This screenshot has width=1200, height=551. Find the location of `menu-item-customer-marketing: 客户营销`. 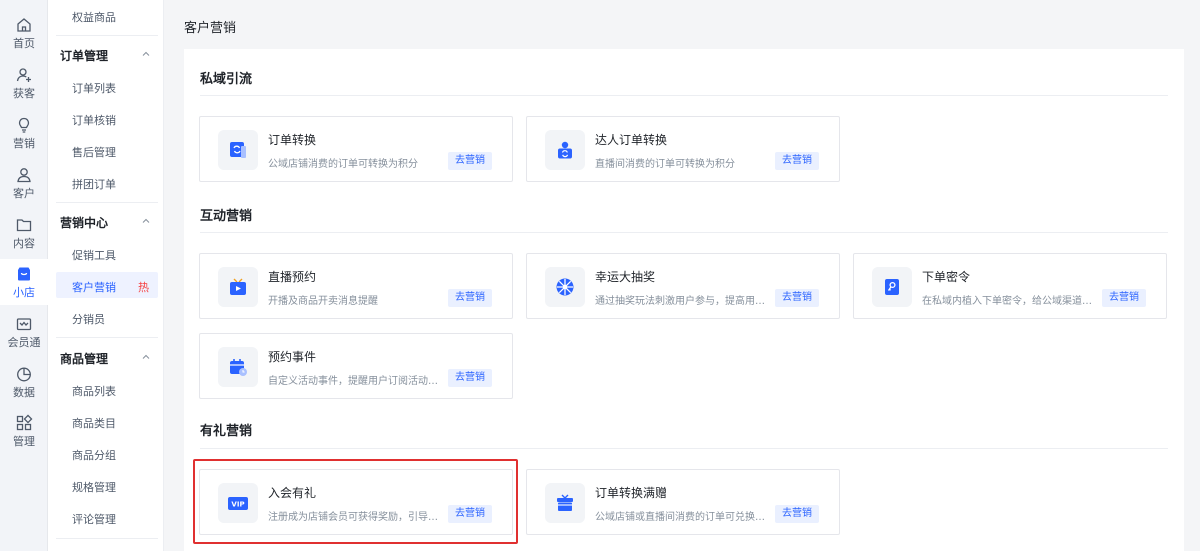

menu-item-customer-marketing: 客户营销 is located at coordinates (94, 287).